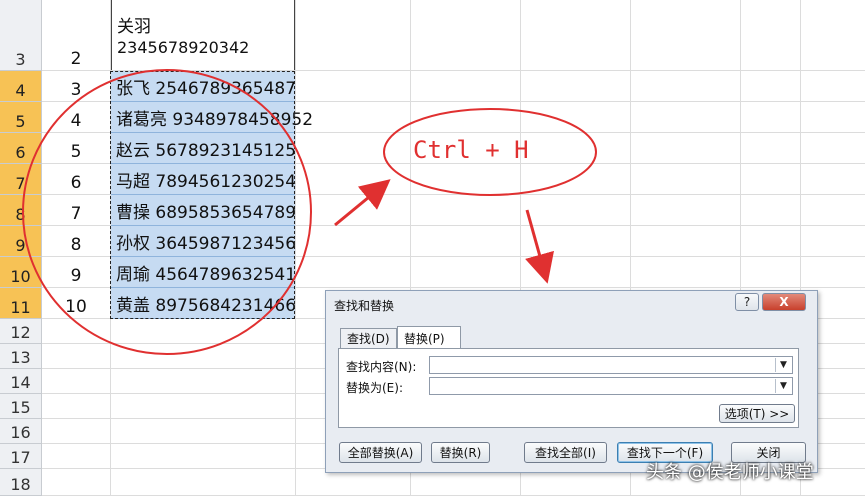 This screenshot has width=865, height=496. Describe the element at coordinates (21, 456) in the screenshot. I see `row-header: 17` at that location.